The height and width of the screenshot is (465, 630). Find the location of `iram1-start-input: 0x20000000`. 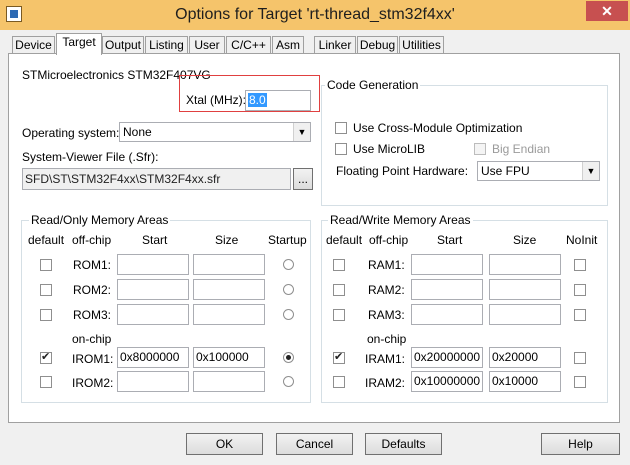

iram1-start-input: 0x20000000 is located at coordinates (447, 357).